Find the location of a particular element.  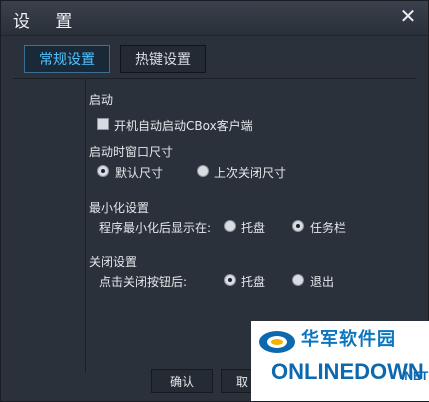

minimize-taskbar-label: 任务栏 is located at coordinates (328, 227).